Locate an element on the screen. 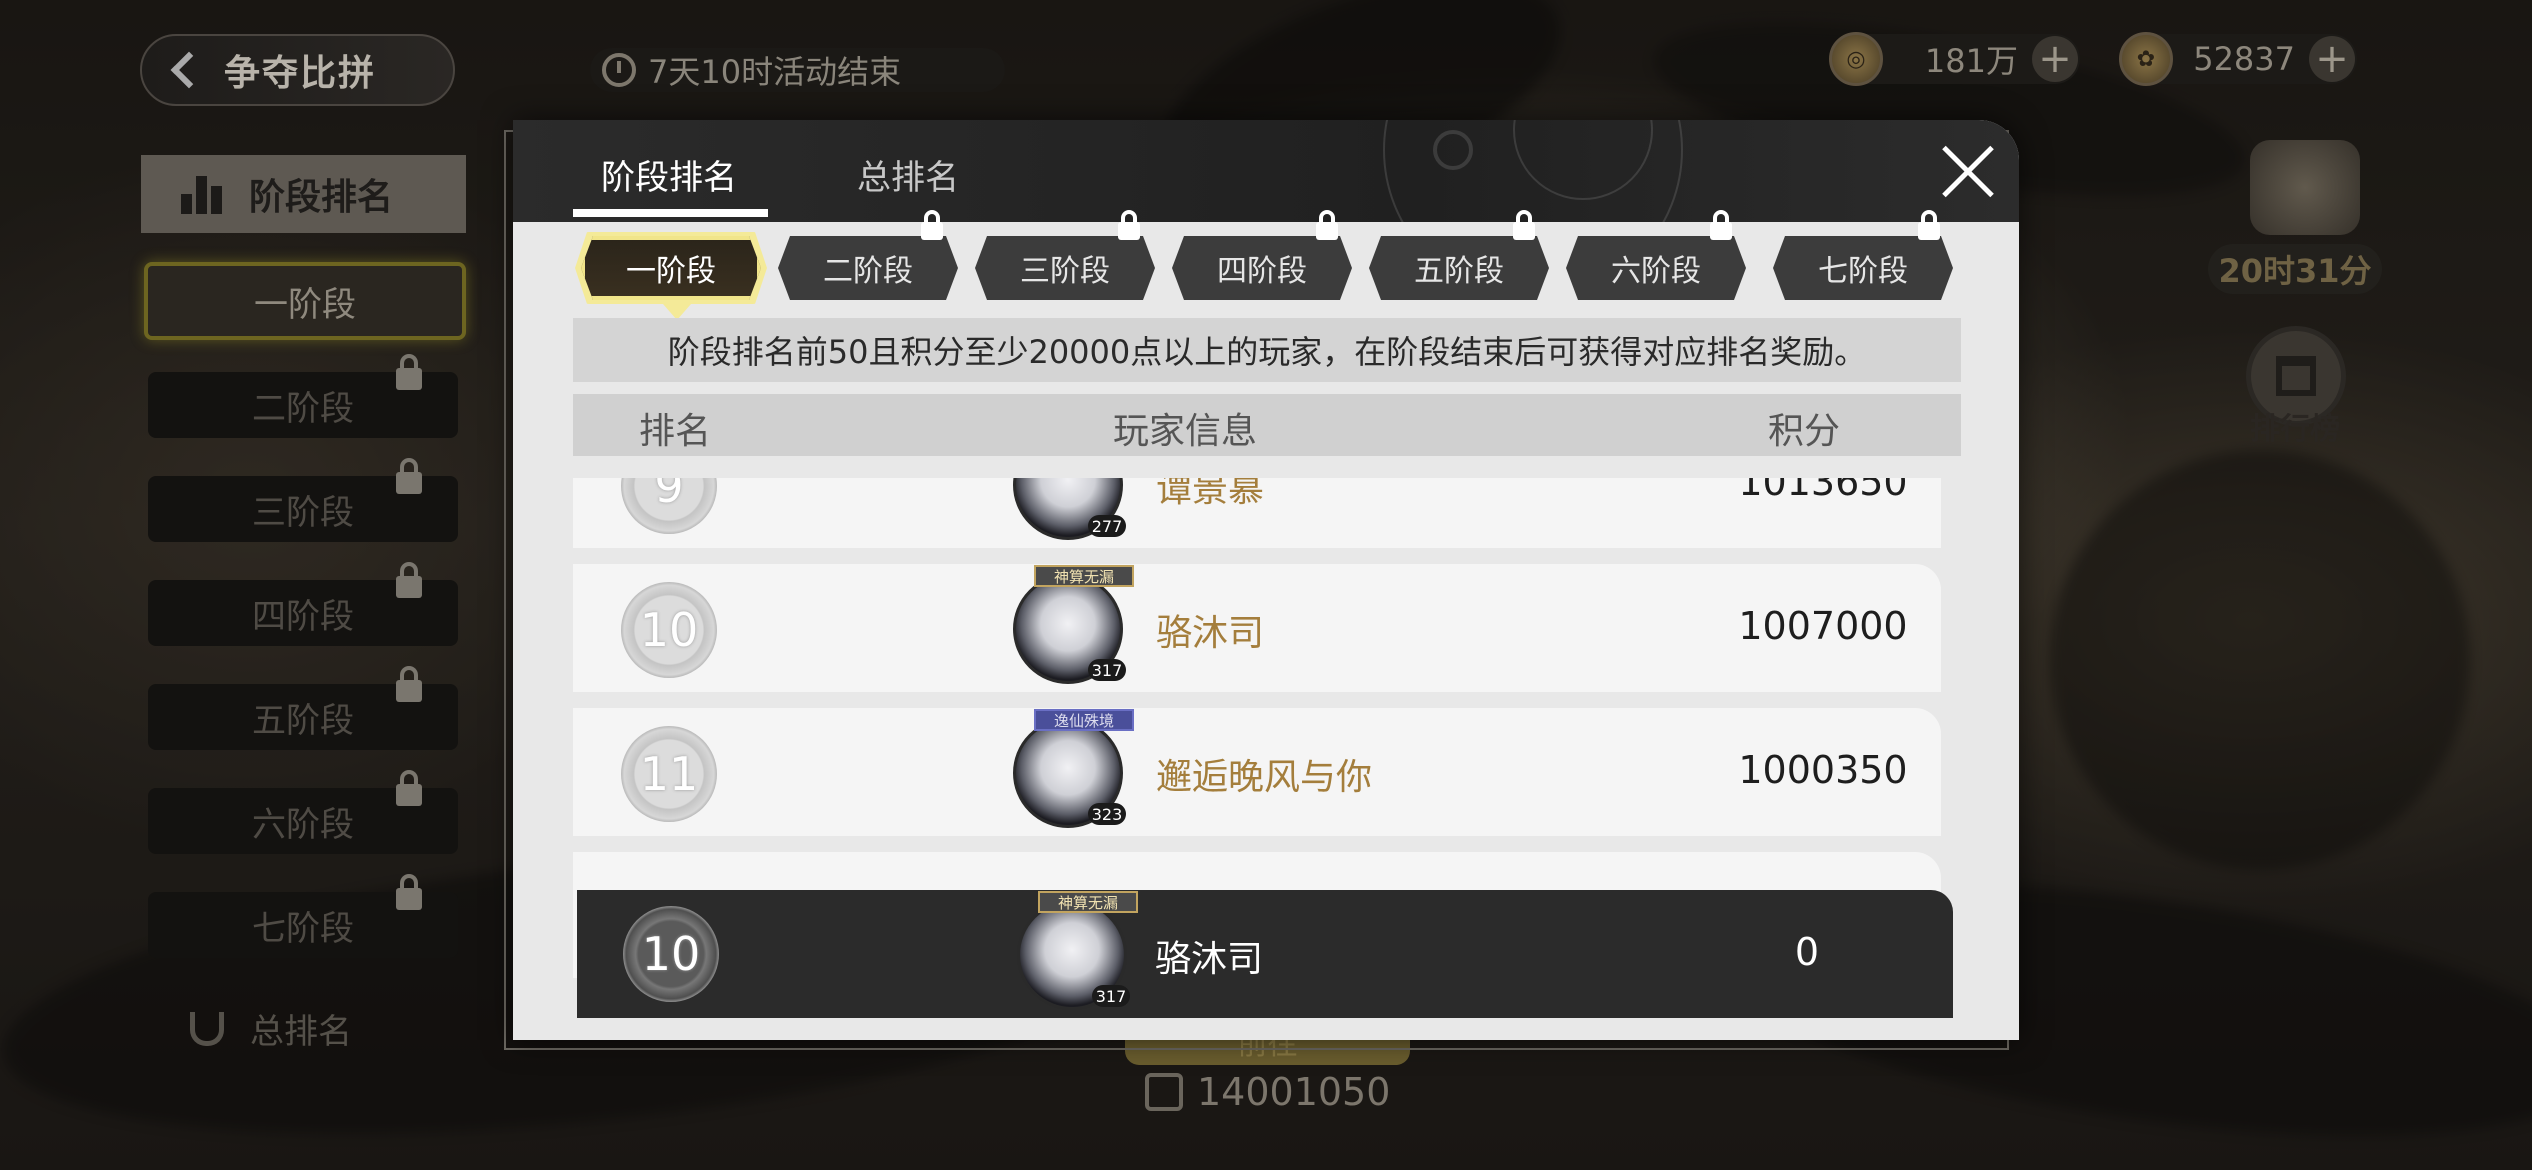  table-row: 11 逸仙殊境 323 邂逅晚风与你 1000350 is located at coordinates (1257, 772).